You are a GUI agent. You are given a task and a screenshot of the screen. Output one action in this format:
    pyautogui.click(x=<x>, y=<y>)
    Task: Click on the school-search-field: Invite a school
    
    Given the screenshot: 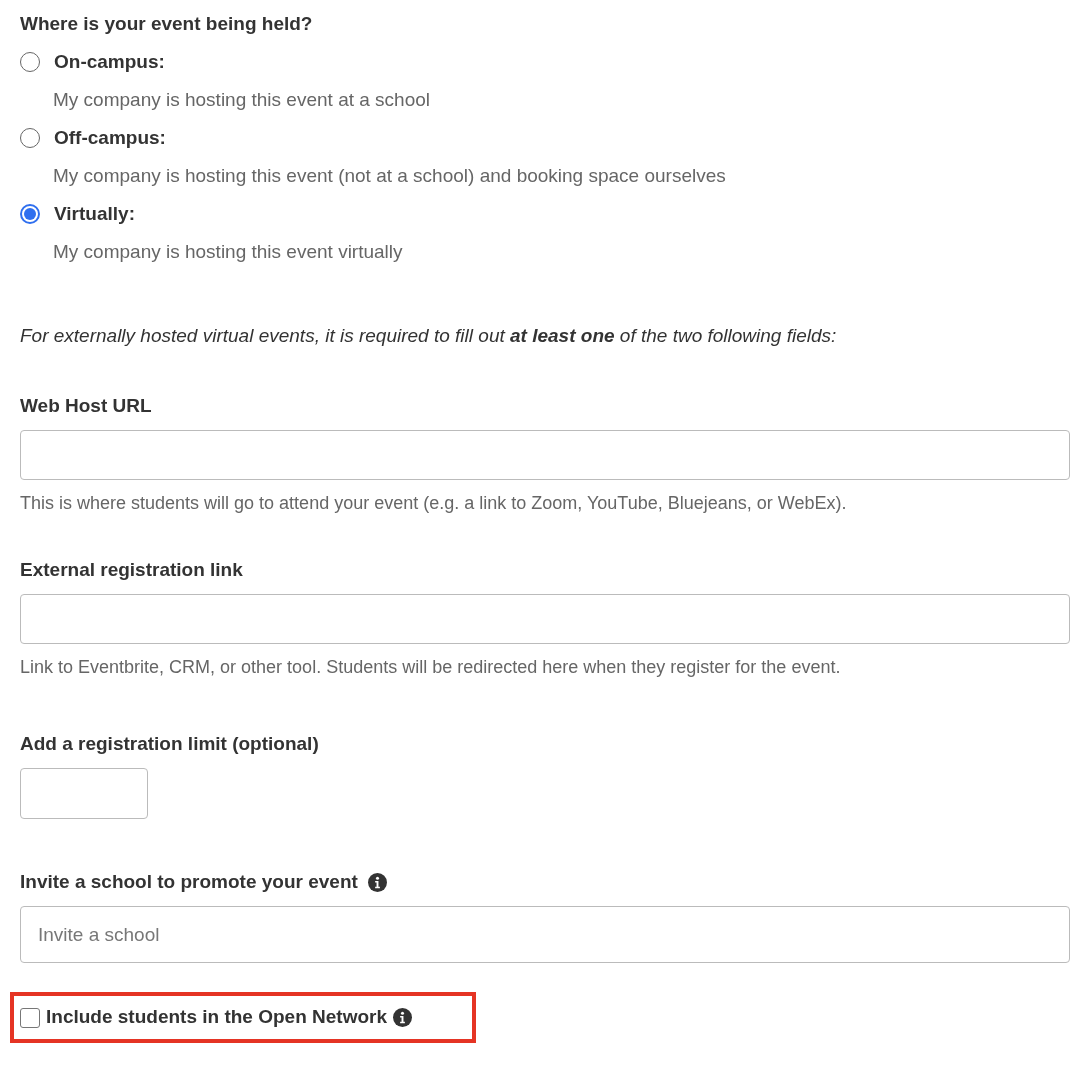 What is the action you would take?
    pyautogui.click(x=545, y=934)
    